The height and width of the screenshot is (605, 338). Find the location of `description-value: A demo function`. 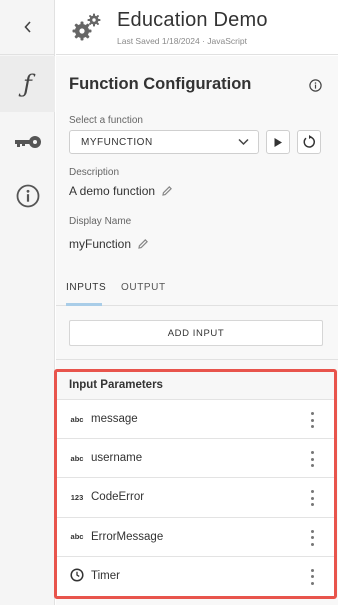

description-value: A demo function is located at coordinates (112, 191).